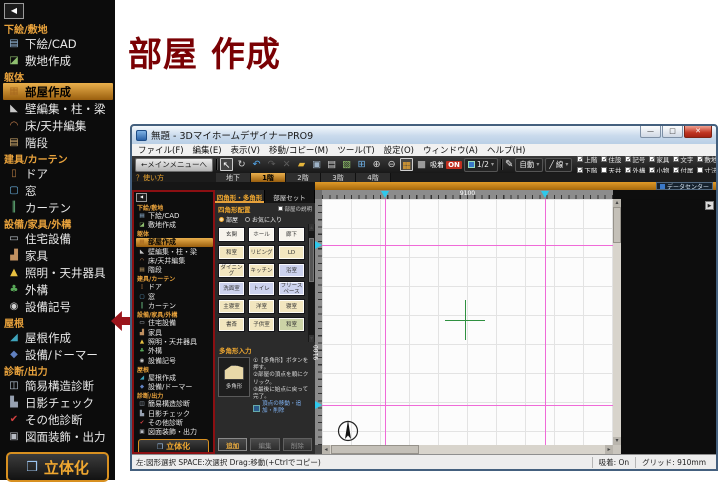 This screenshot has width=720, height=482. Describe the element at coordinates (173, 445) in the screenshot. I see `mini-make-3d-button: ❒ 立体化` at that location.